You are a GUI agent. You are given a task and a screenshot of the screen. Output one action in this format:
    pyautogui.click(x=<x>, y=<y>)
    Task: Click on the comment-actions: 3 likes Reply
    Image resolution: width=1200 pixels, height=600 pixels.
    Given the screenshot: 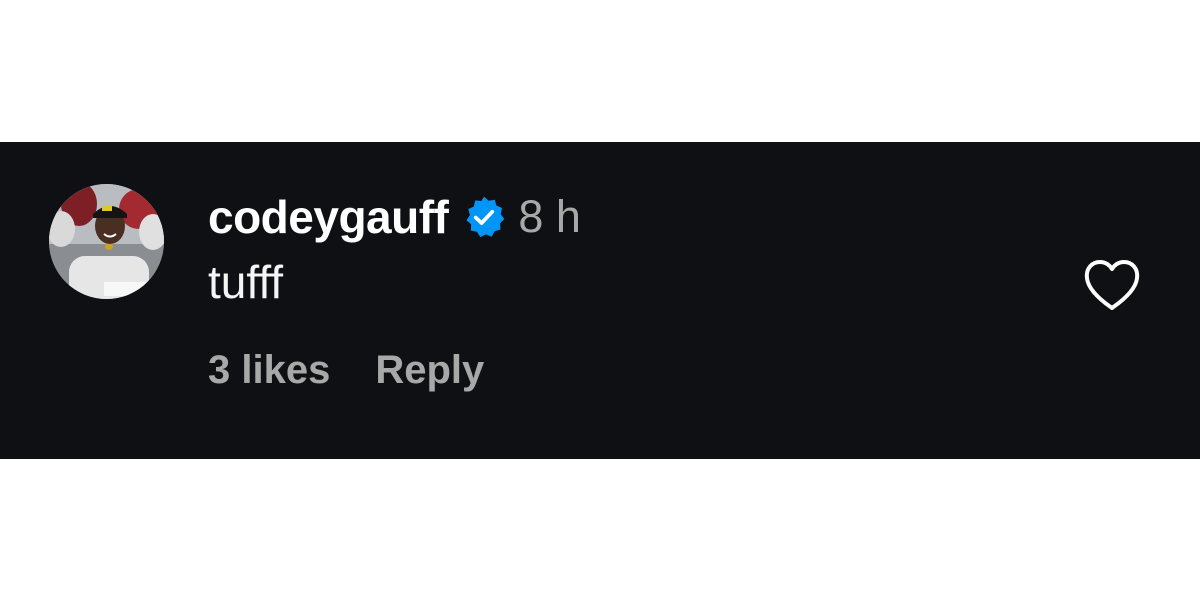 What is the action you would take?
    pyautogui.click(x=346, y=370)
    